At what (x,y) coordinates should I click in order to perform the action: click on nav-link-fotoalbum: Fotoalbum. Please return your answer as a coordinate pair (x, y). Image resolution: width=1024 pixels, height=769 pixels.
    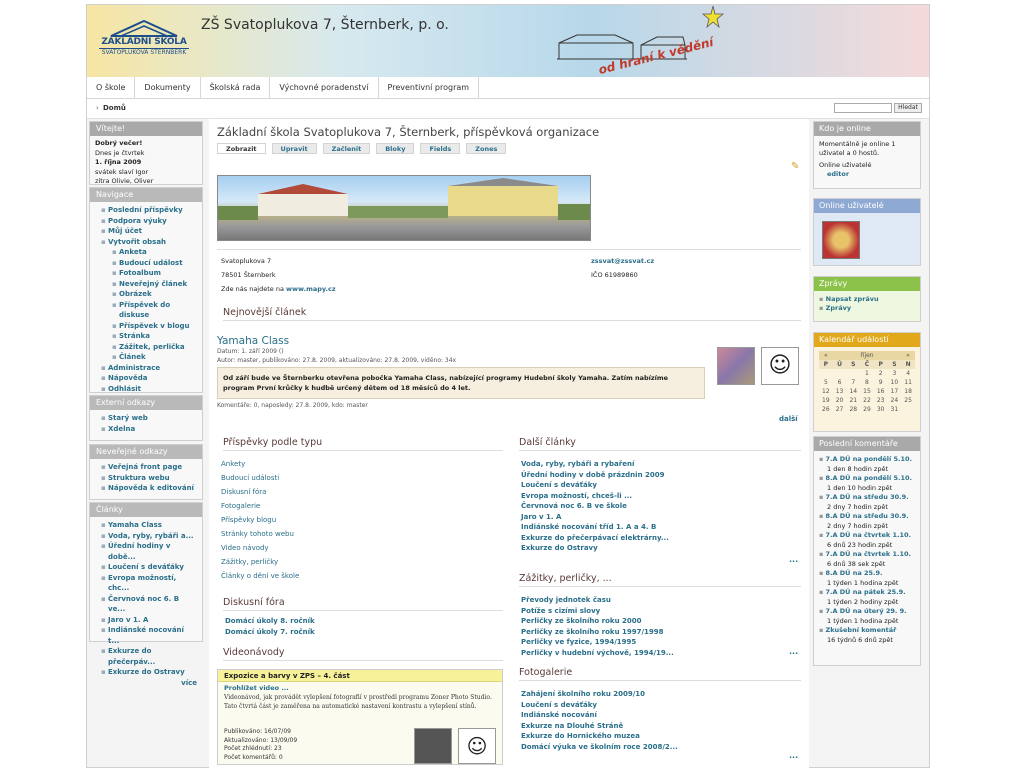
    Looking at the image, I should click on (146, 273).